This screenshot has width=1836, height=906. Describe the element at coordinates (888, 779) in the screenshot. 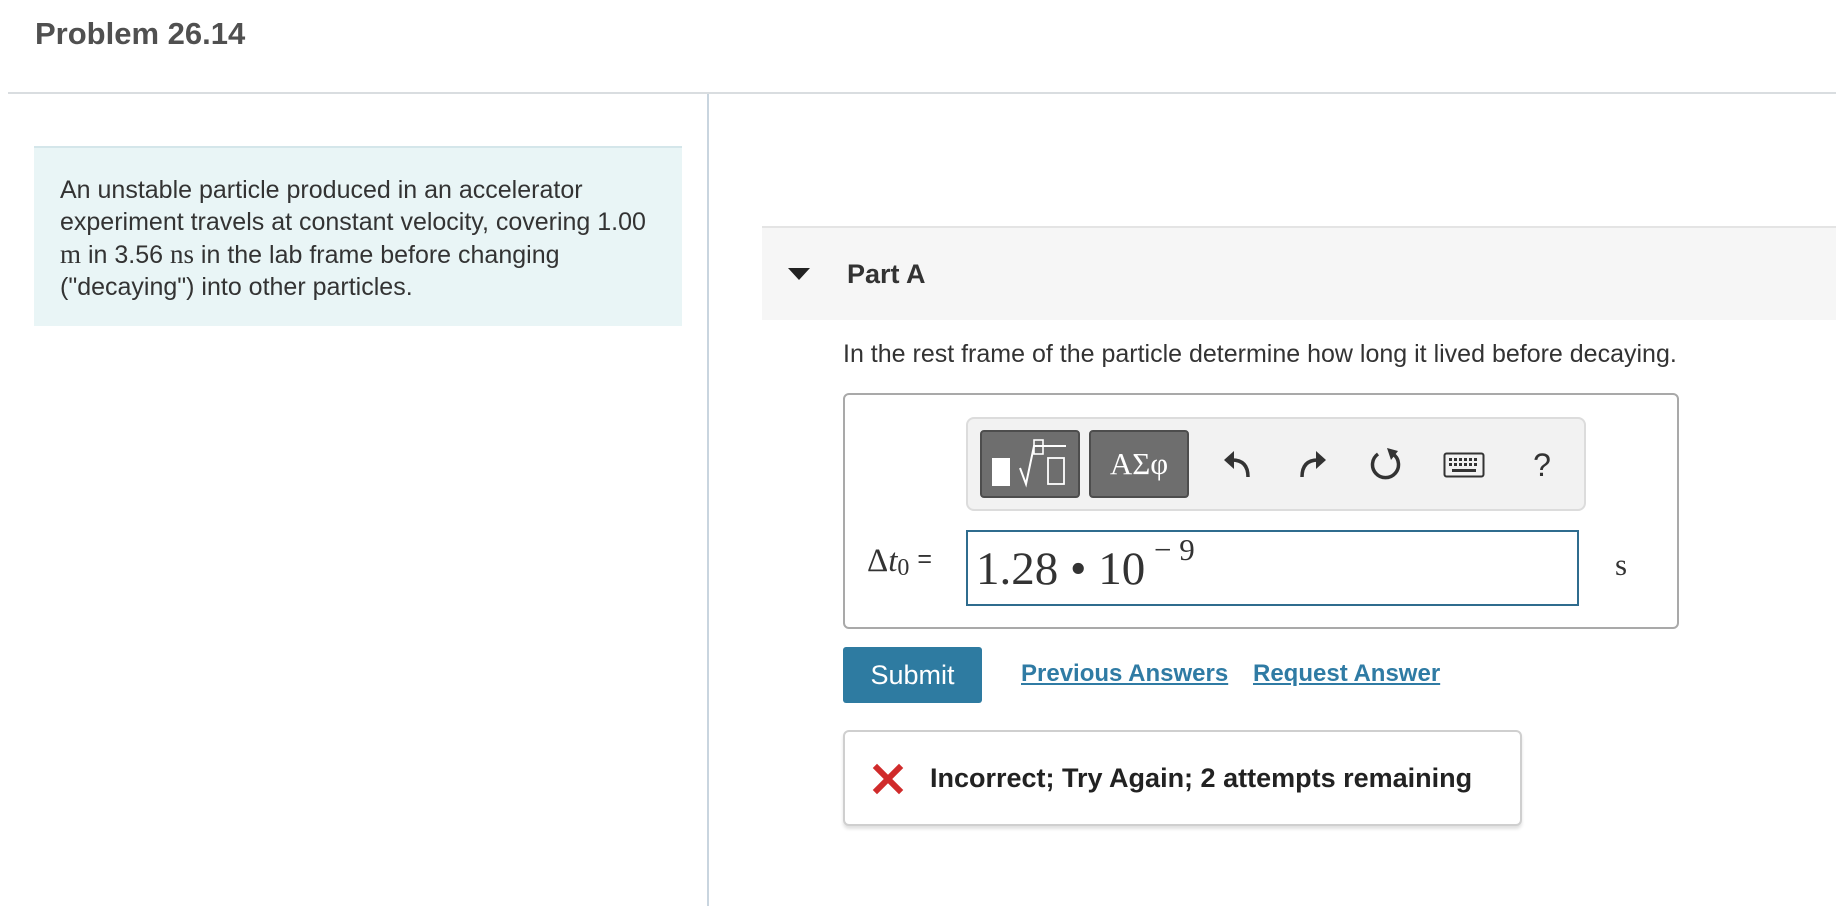

I see `incorrect-x-icon` at that location.